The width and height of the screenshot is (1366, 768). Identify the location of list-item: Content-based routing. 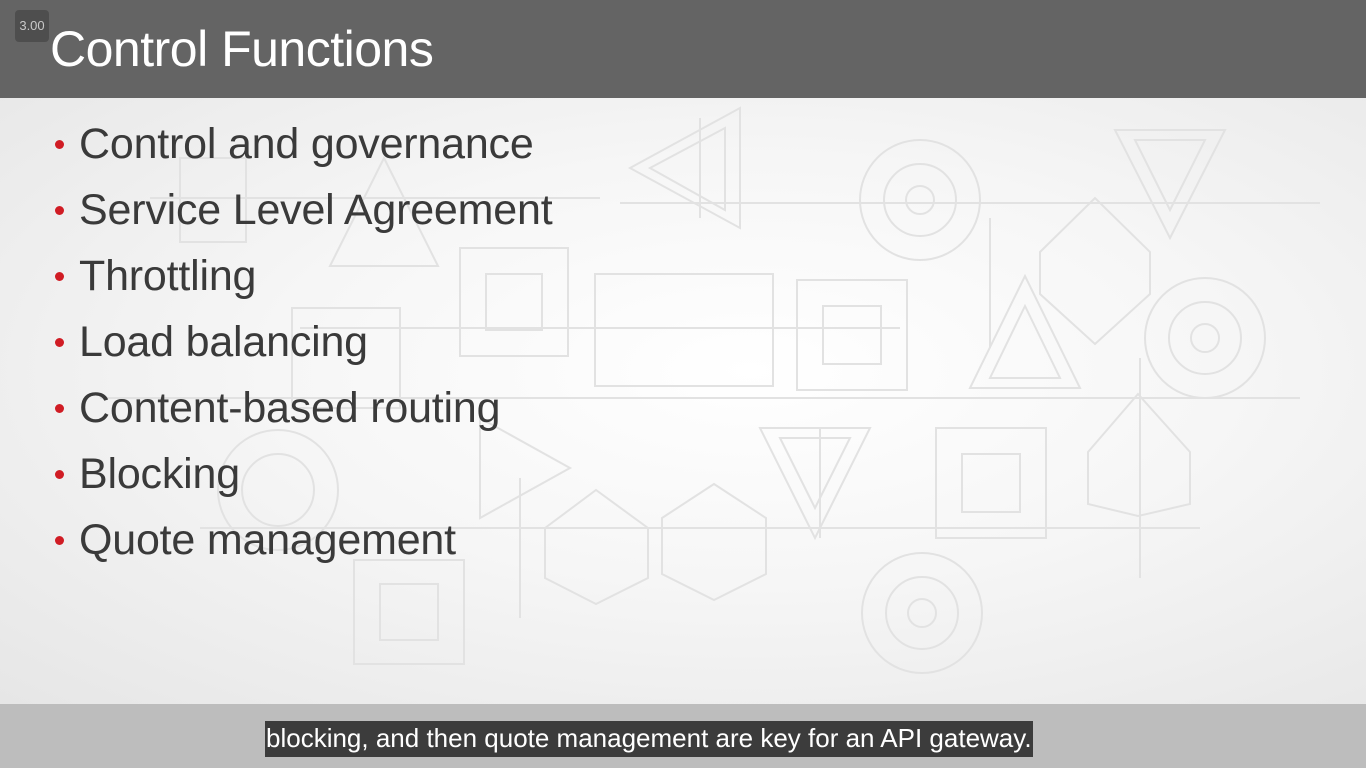
(301, 415).